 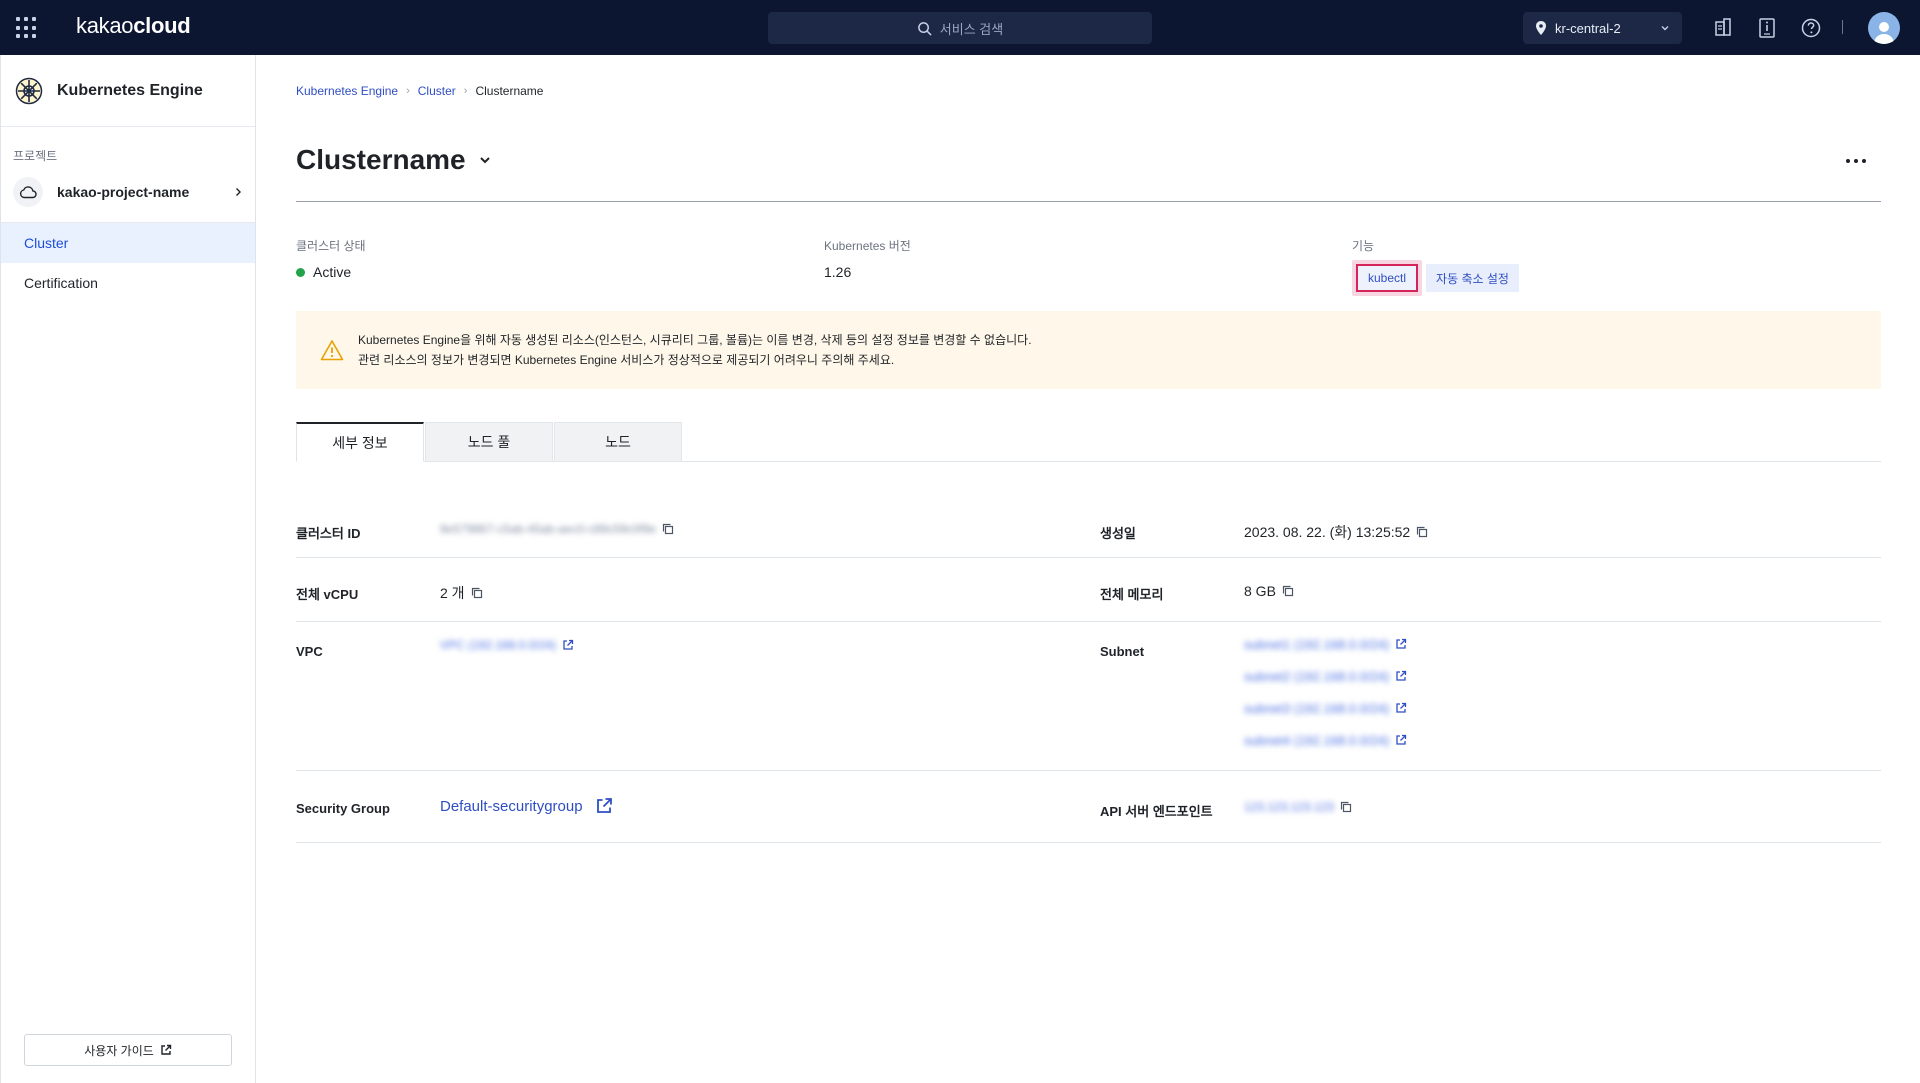 What do you see at coordinates (1260, 591) in the screenshot?
I see `memory-value: 8 GB` at bounding box center [1260, 591].